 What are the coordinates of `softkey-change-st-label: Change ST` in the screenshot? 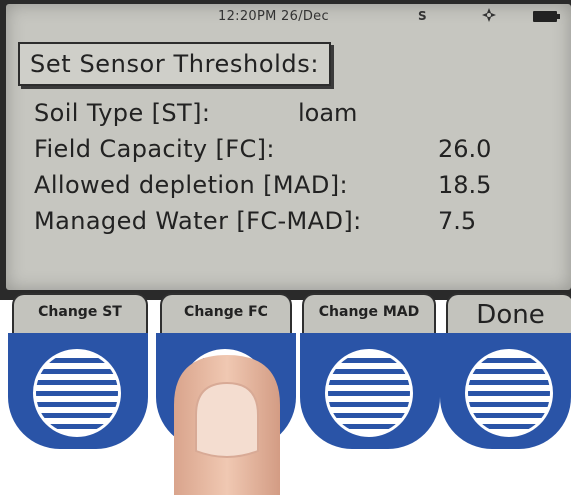 It's located at (80, 312).